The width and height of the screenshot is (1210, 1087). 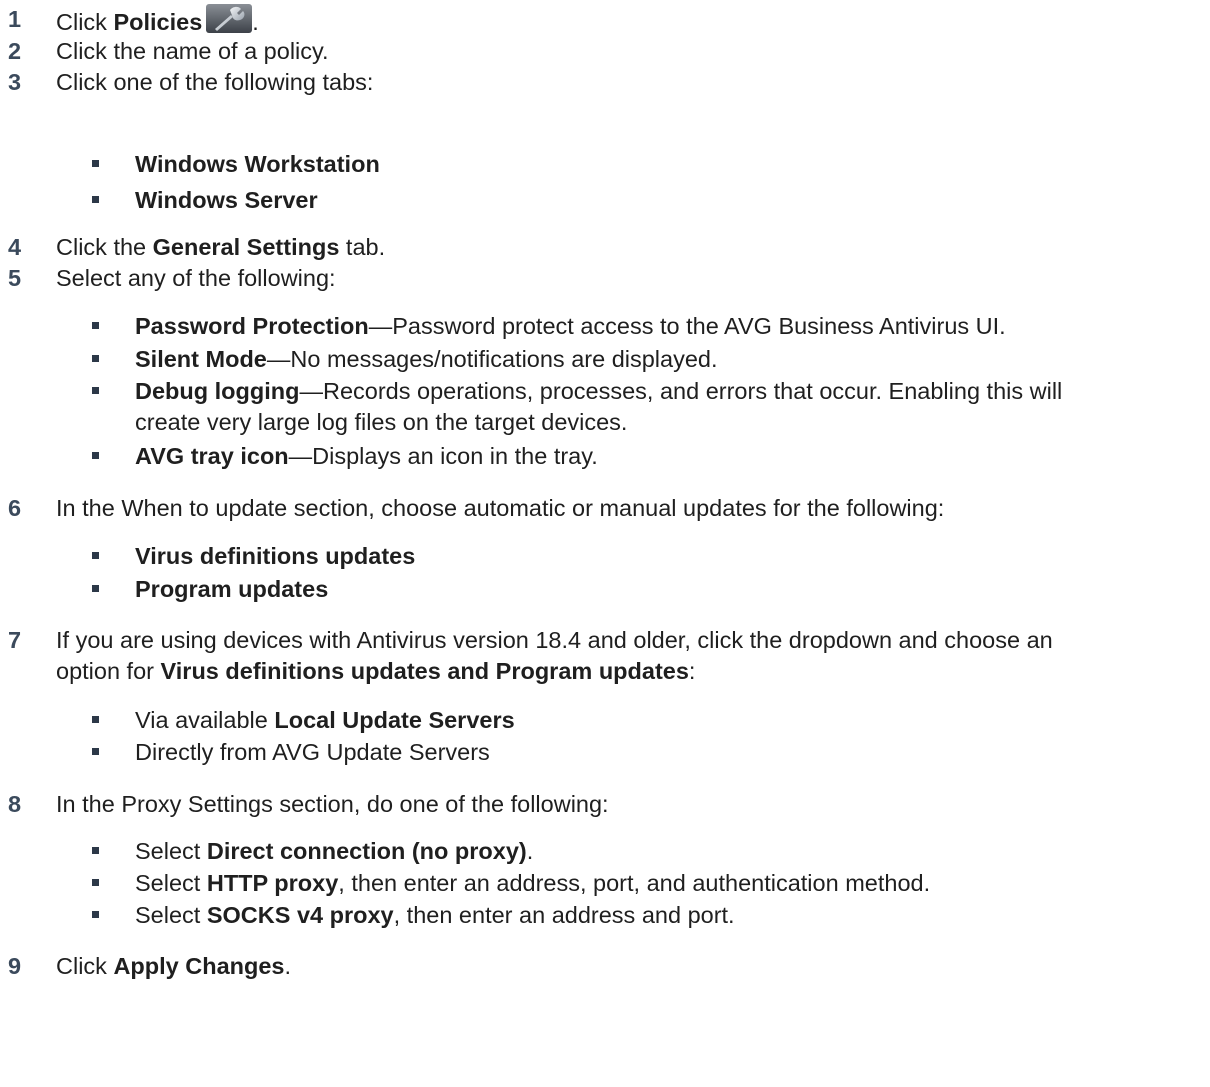 I want to click on step-4: 4 Click the General Settings tab., so click(x=600, y=247).